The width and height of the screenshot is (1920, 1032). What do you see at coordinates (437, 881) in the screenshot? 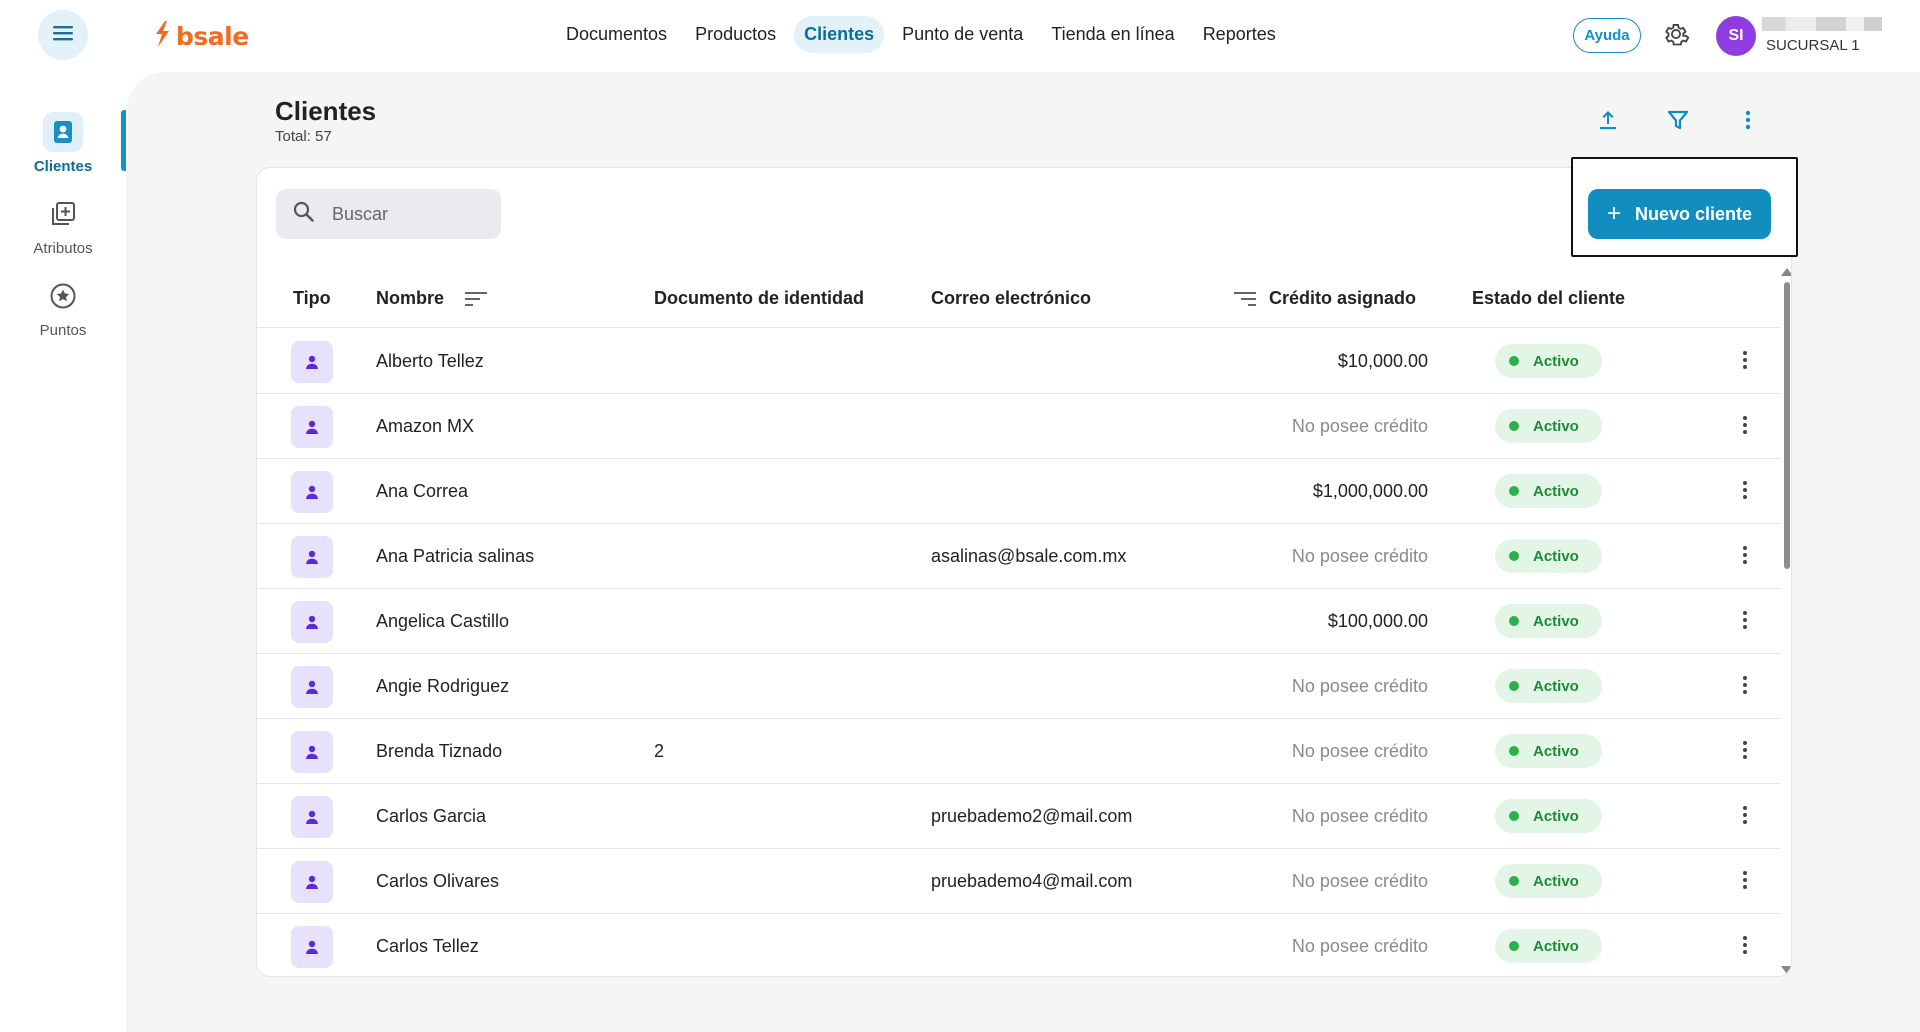
I see `client-name: Carlos Olivares` at bounding box center [437, 881].